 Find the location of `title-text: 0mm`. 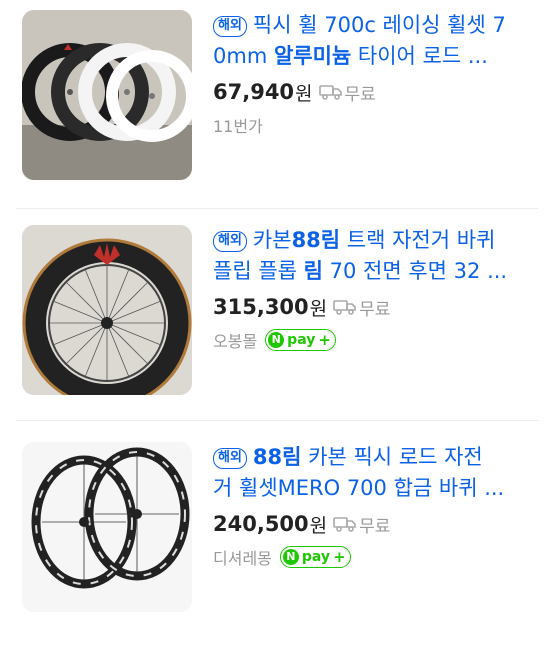

title-text: 0mm is located at coordinates (243, 56).